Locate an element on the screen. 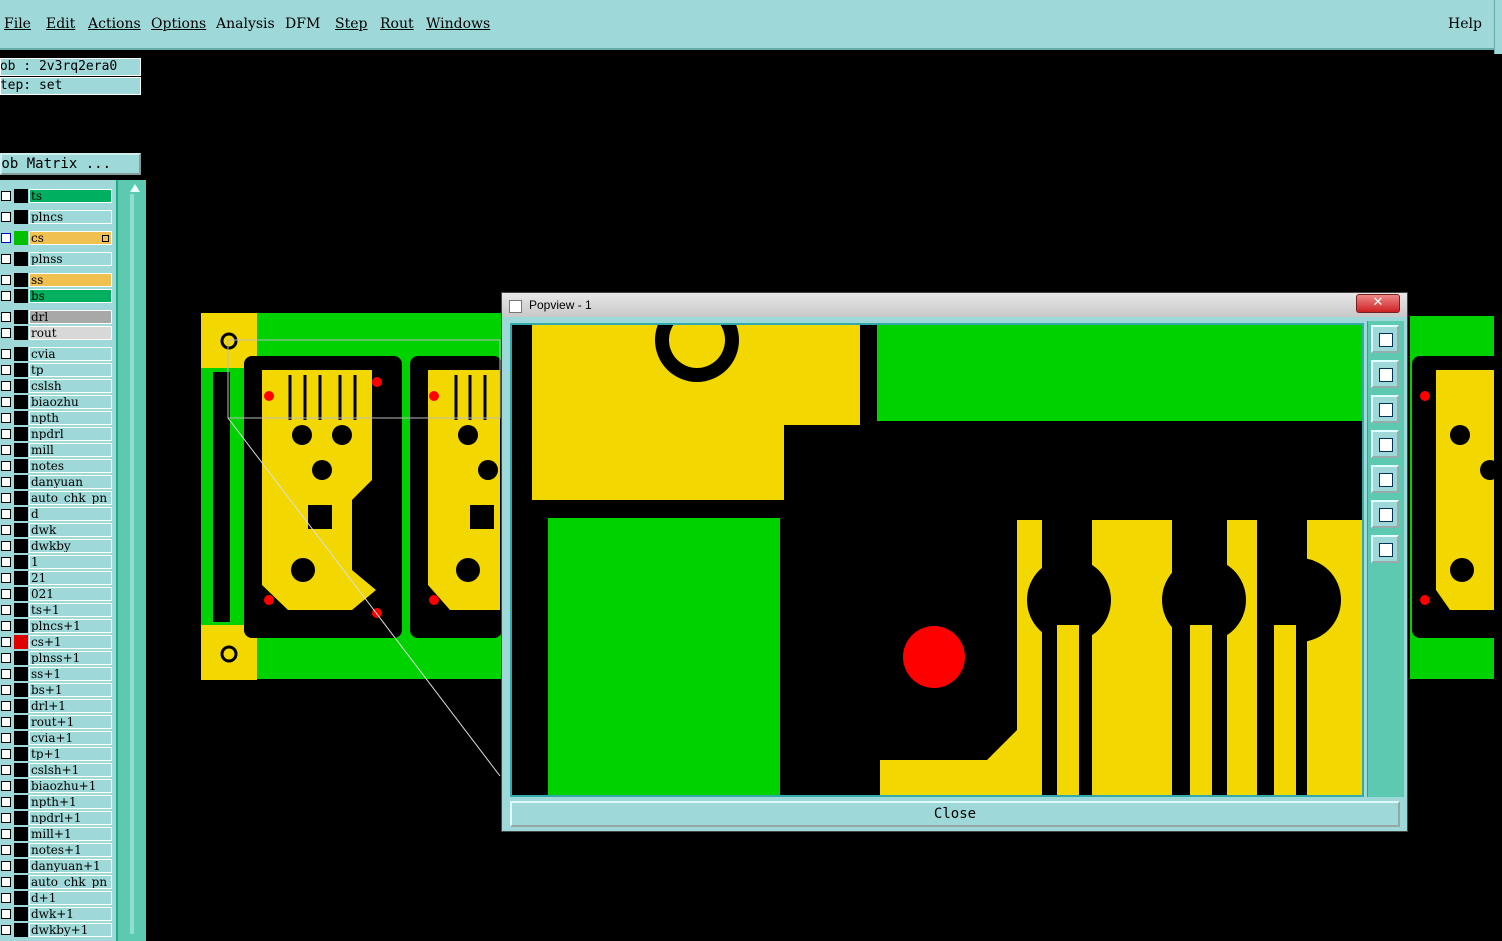  layer-row: d is located at coordinates (58, 514).